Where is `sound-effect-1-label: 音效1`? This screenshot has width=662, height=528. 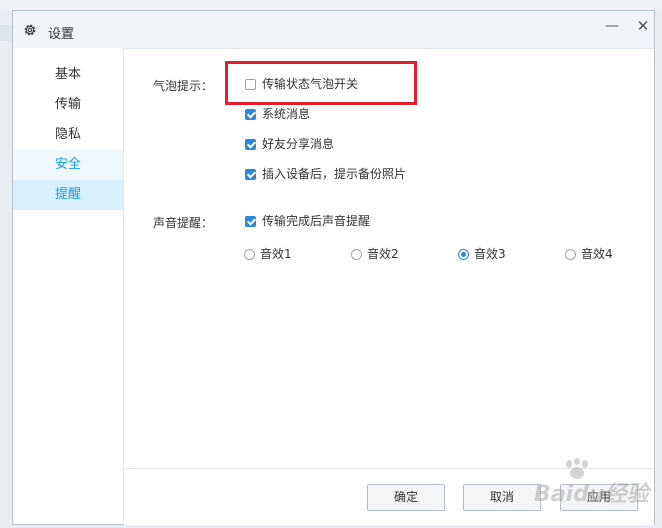
sound-effect-1-label: 音效1 is located at coordinates (276, 254).